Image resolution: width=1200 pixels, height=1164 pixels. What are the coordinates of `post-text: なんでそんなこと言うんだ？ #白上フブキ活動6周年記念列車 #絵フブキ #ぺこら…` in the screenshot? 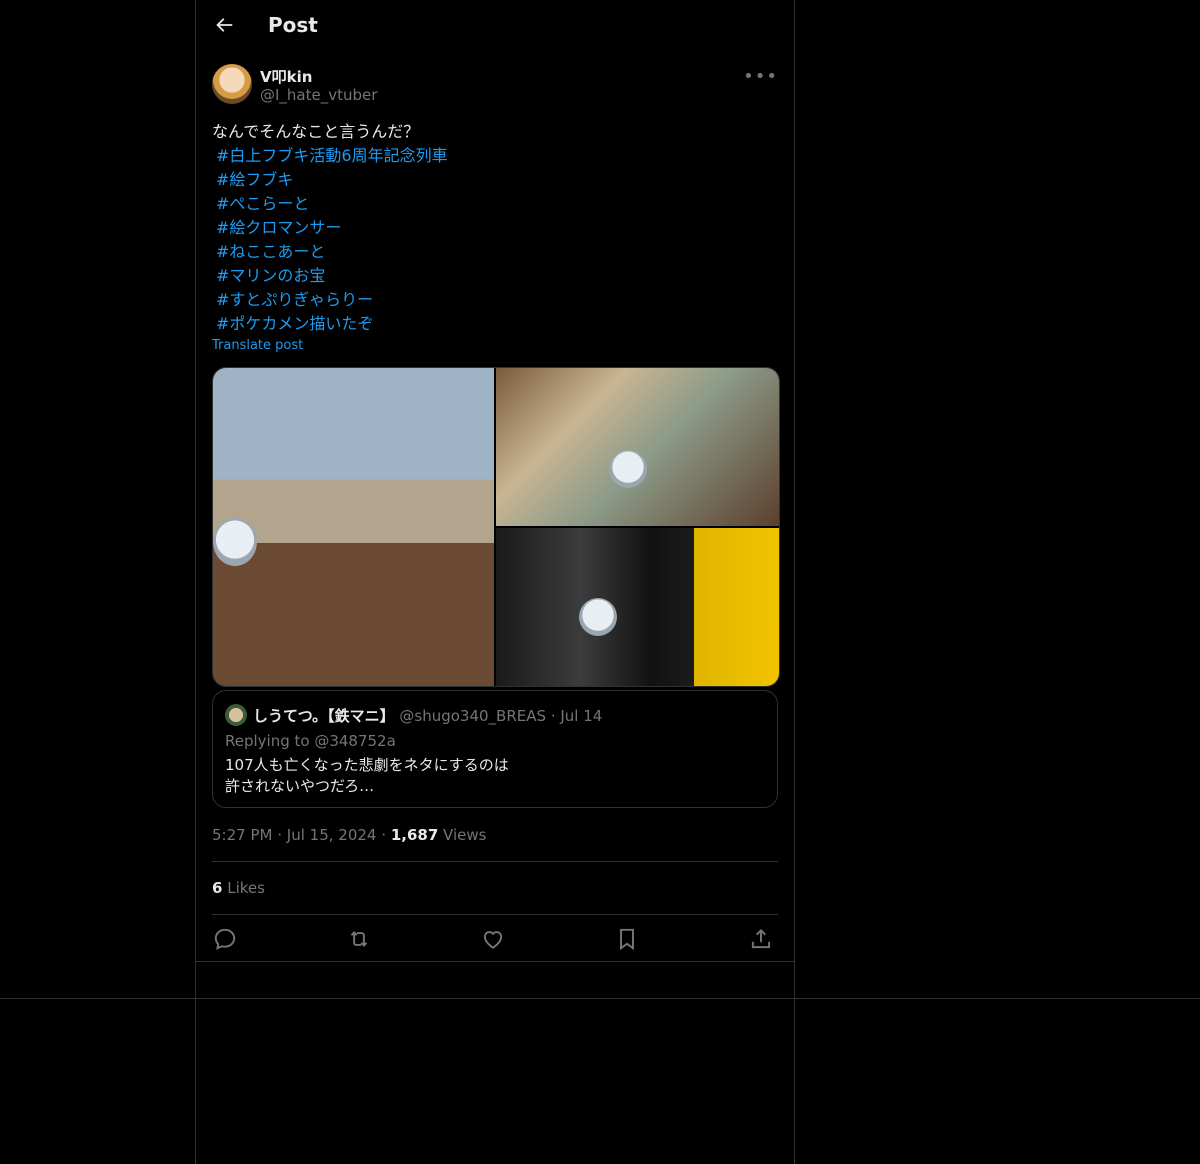 It's located at (495, 228).